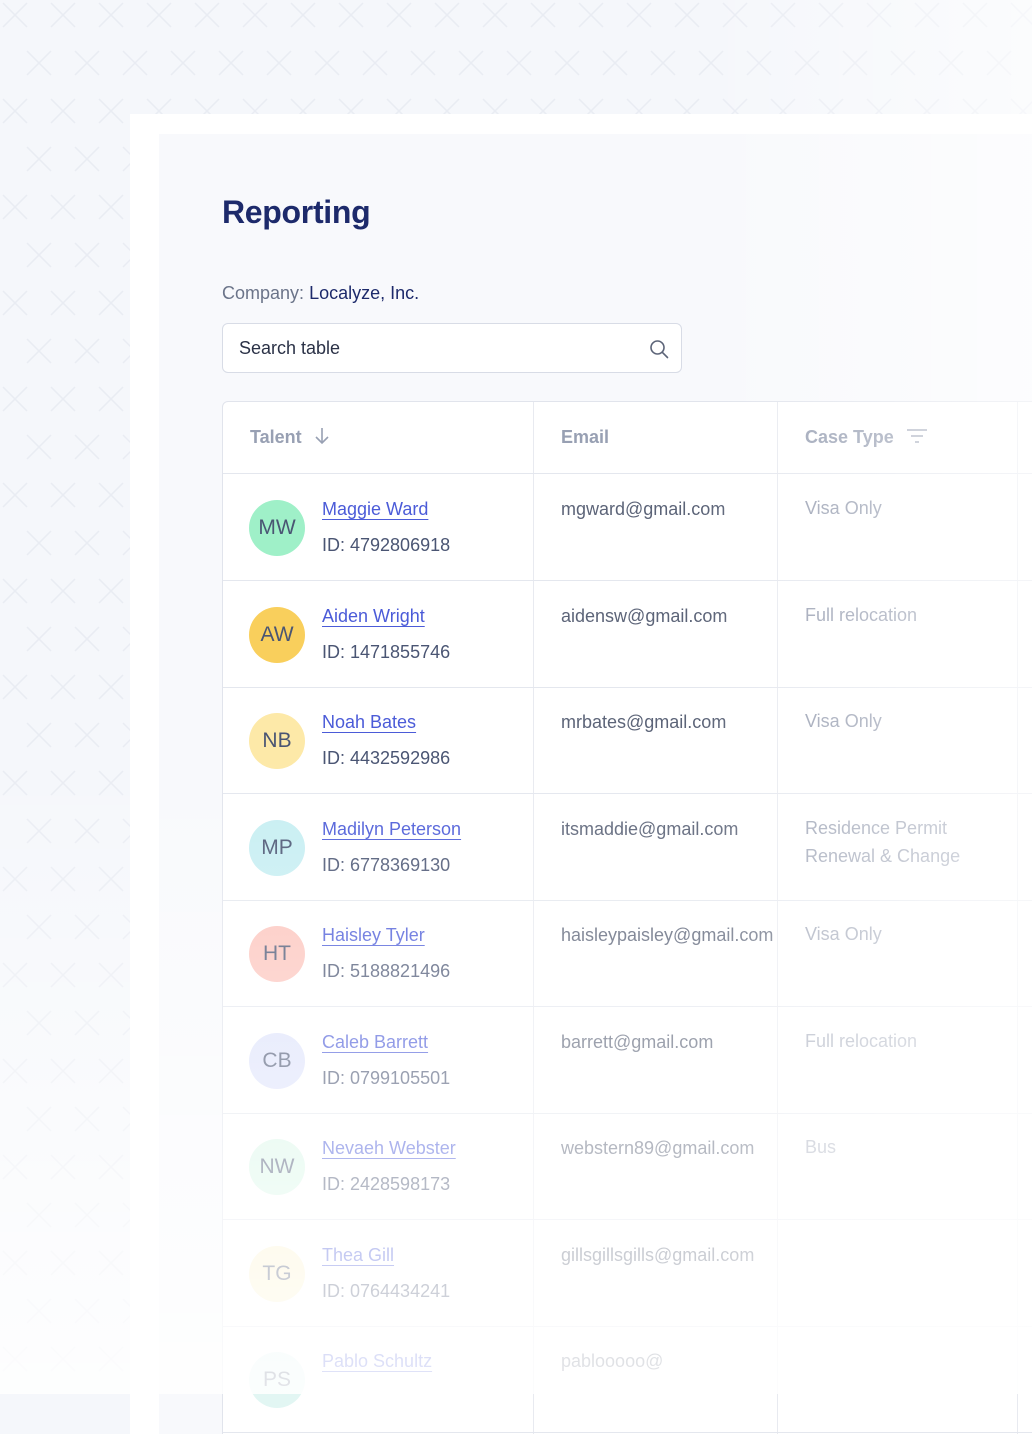  I want to click on talent-id: ID: 0799105501, so click(386, 1077).